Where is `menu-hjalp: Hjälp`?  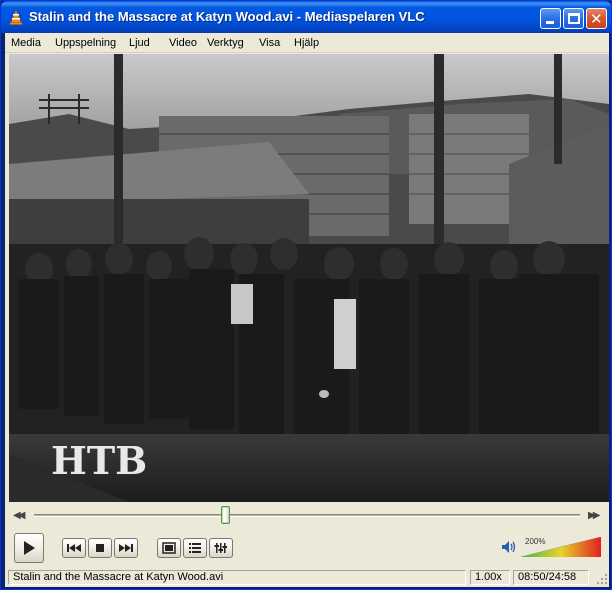
menu-hjalp: Hjälp is located at coordinates (306, 43).